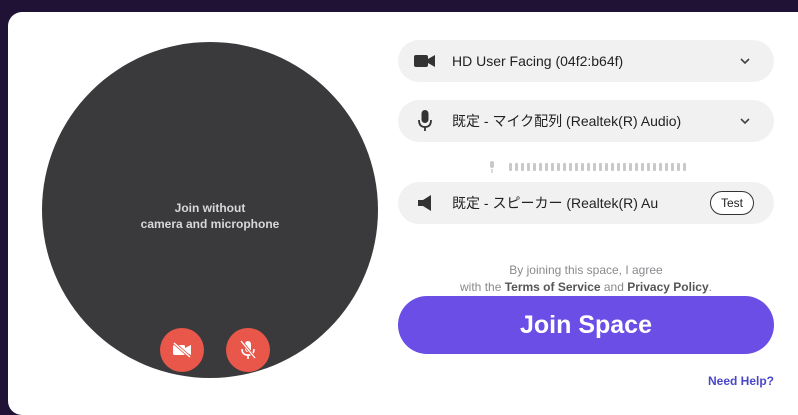 This screenshot has width=798, height=415. I want to click on terms-suffix: ., so click(710, 287).